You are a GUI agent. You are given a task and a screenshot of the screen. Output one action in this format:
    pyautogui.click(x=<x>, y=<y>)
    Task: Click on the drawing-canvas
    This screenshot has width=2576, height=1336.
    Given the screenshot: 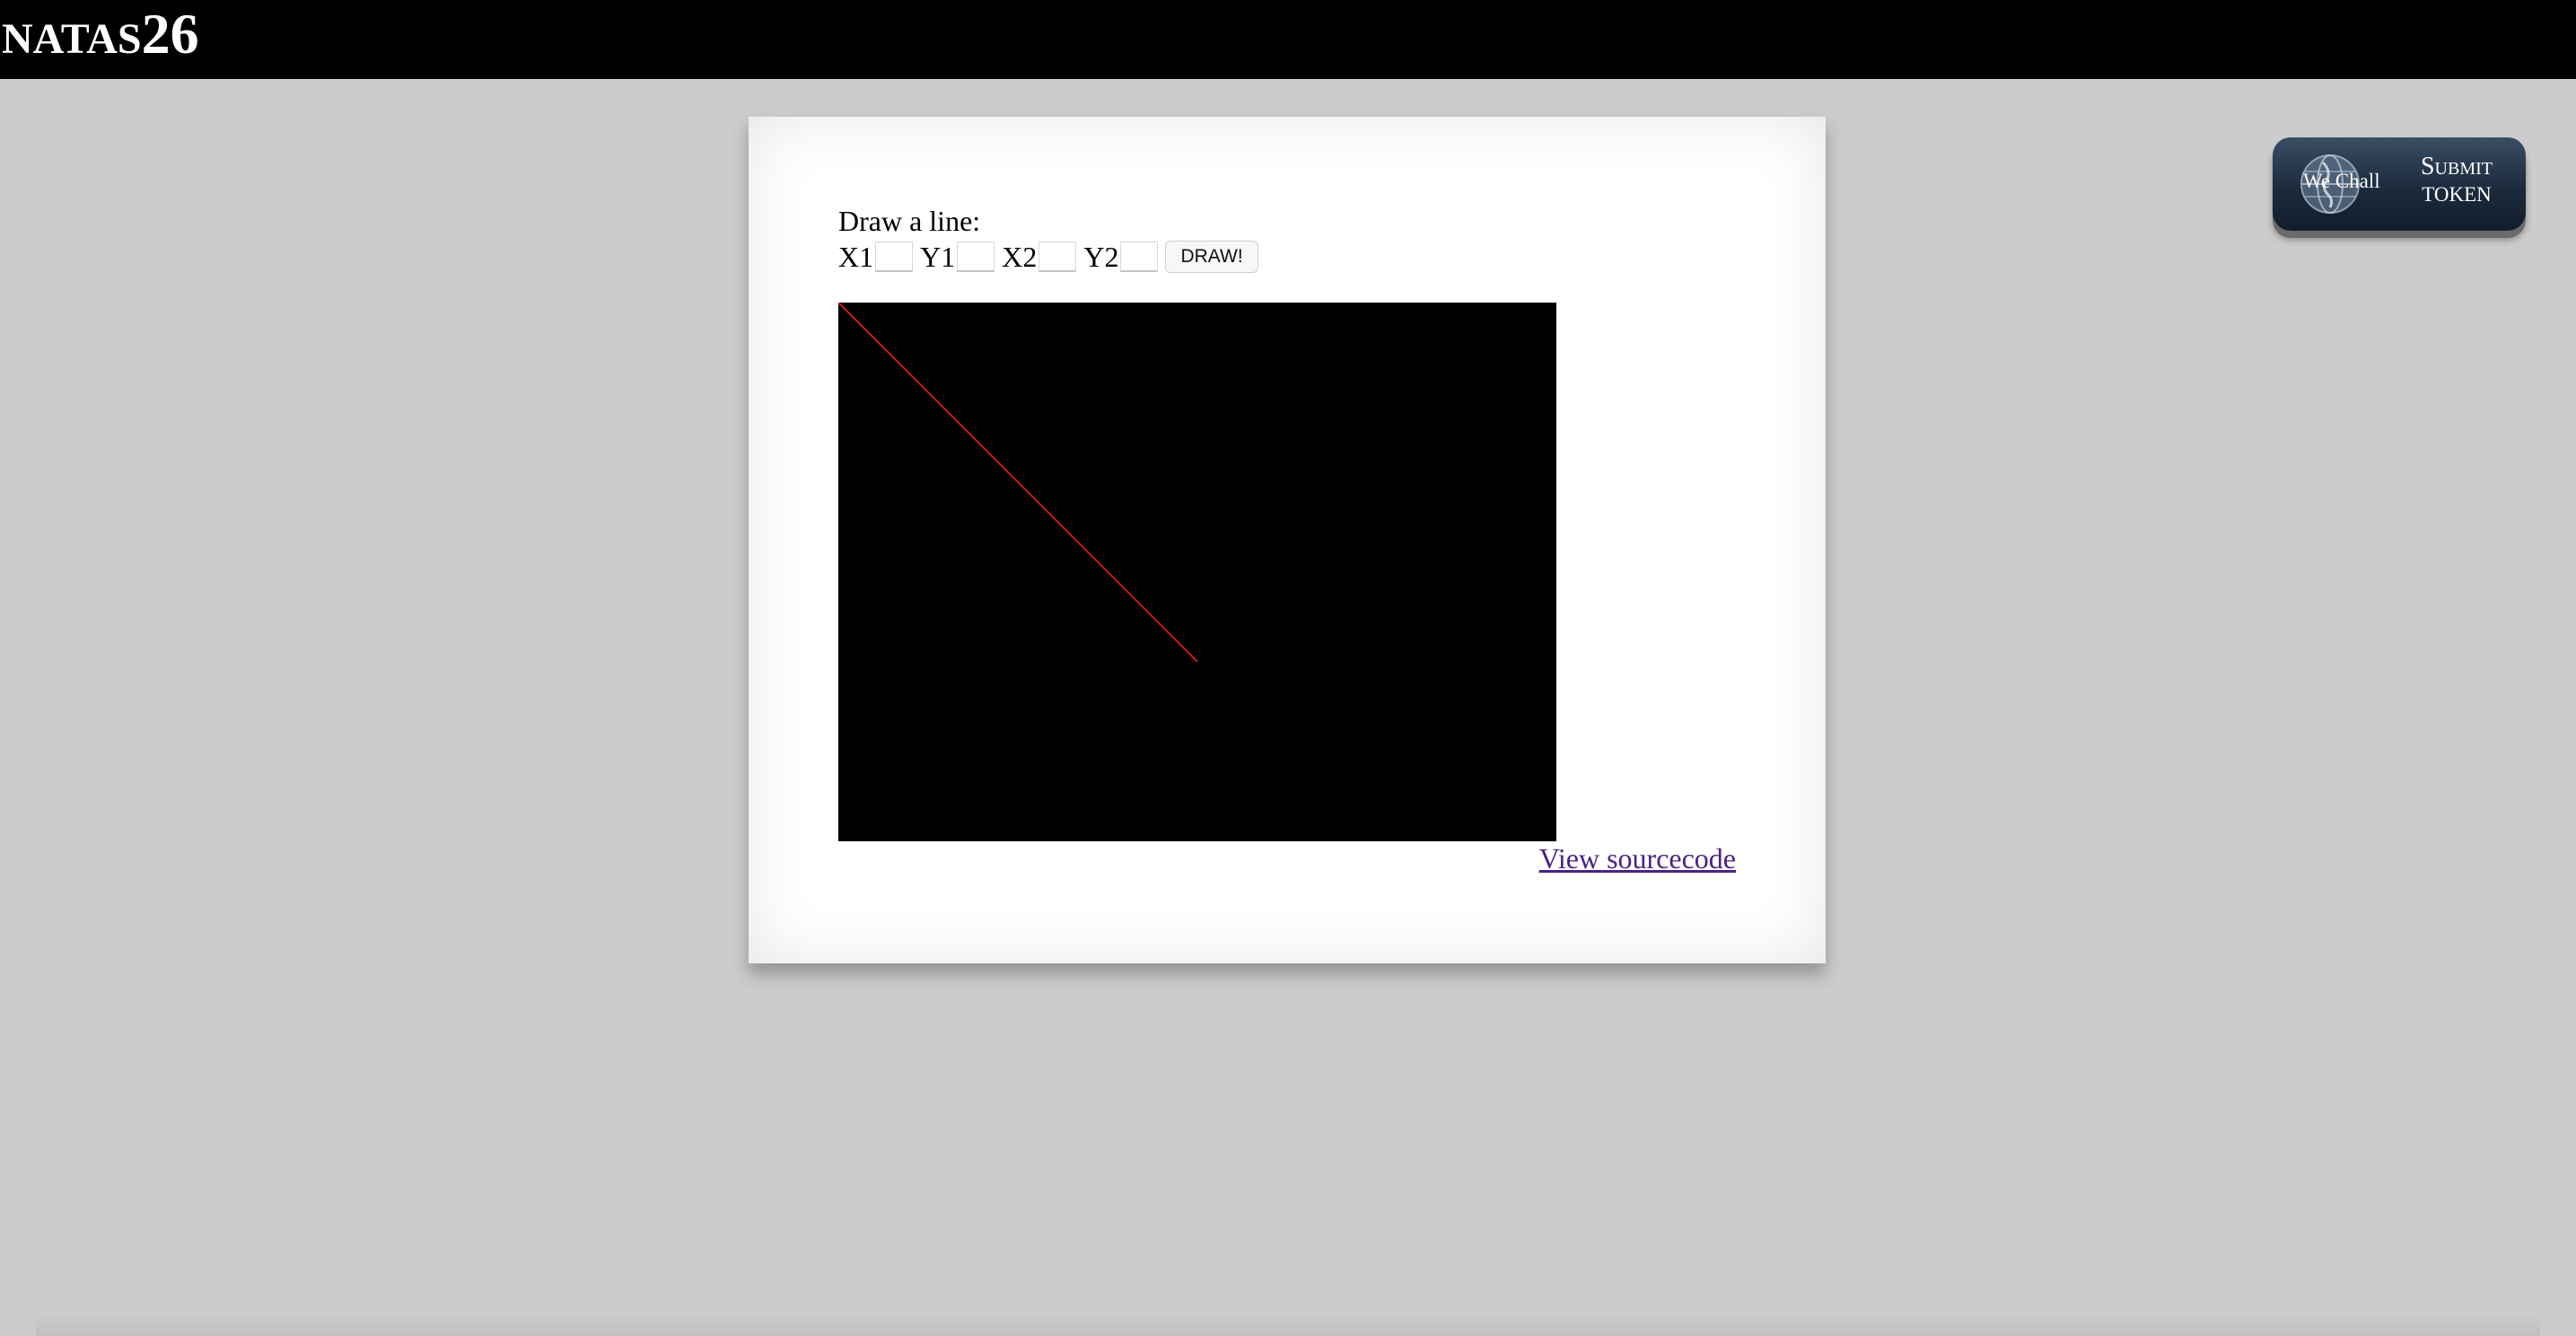 What is the action you would take?
    pyautogui.click(x=1197, y=572)
    